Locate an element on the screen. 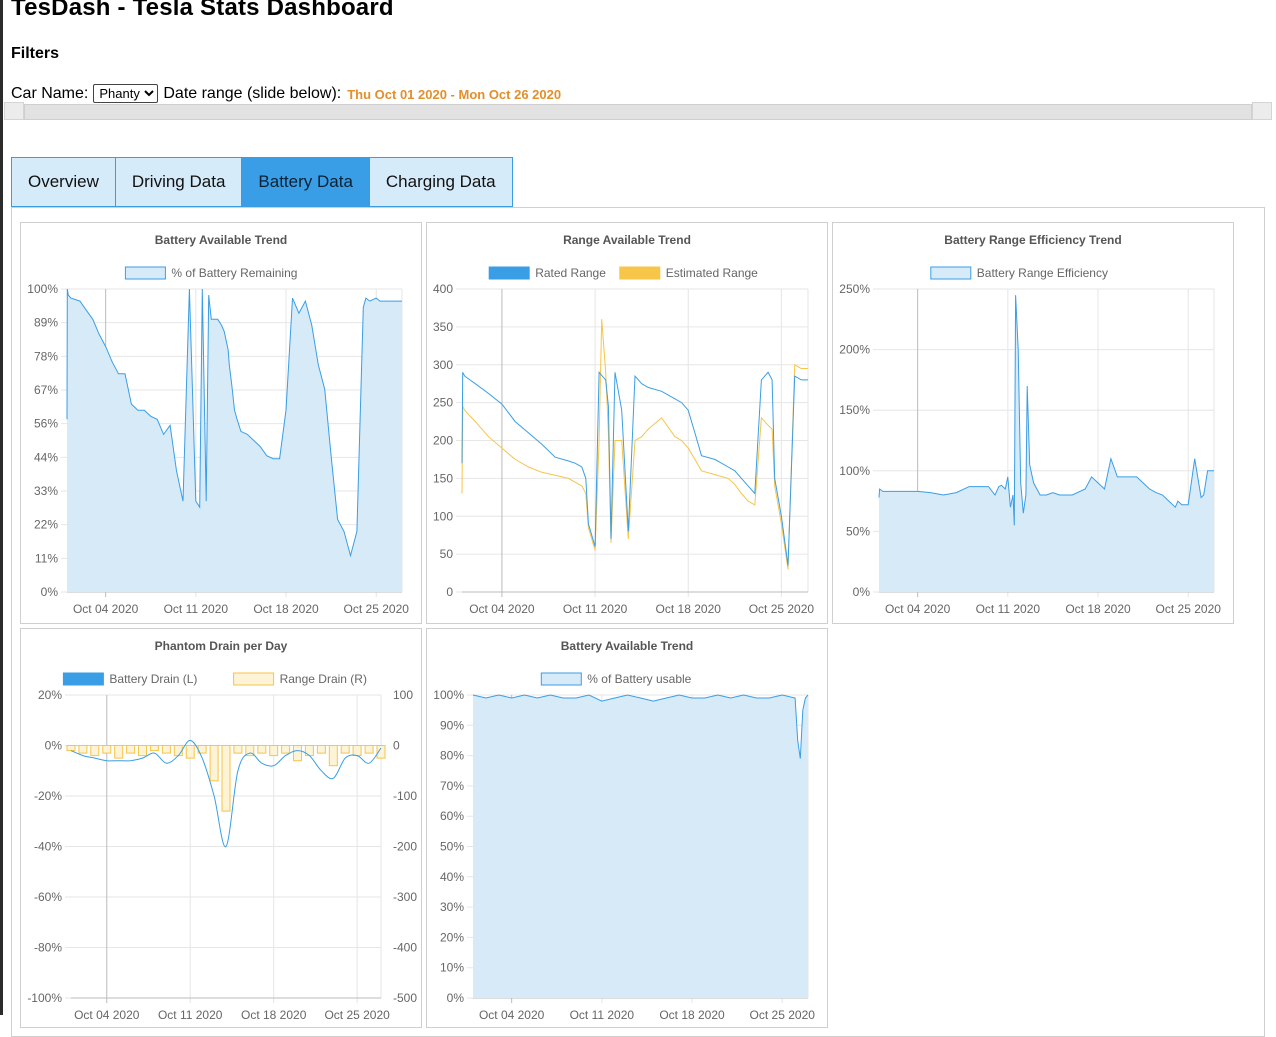 This screenshot has width=1276, height=1037. y-tick-label: 100 is located at coordinates (443, 516).